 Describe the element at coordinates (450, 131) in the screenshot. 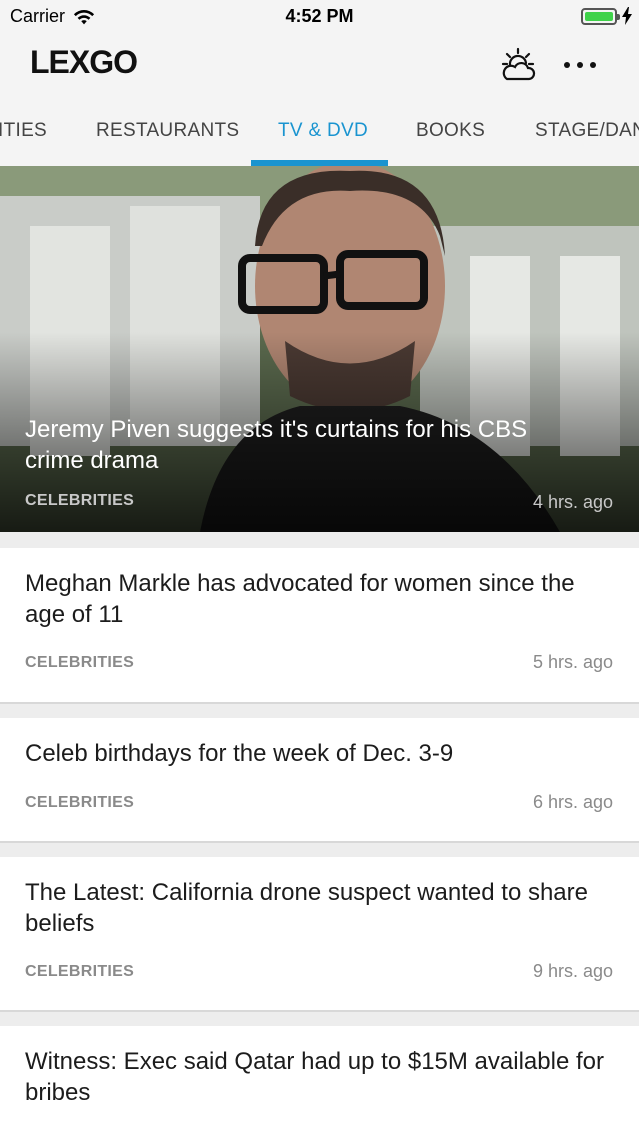

I see `tab-books: BOOKS` at that location.